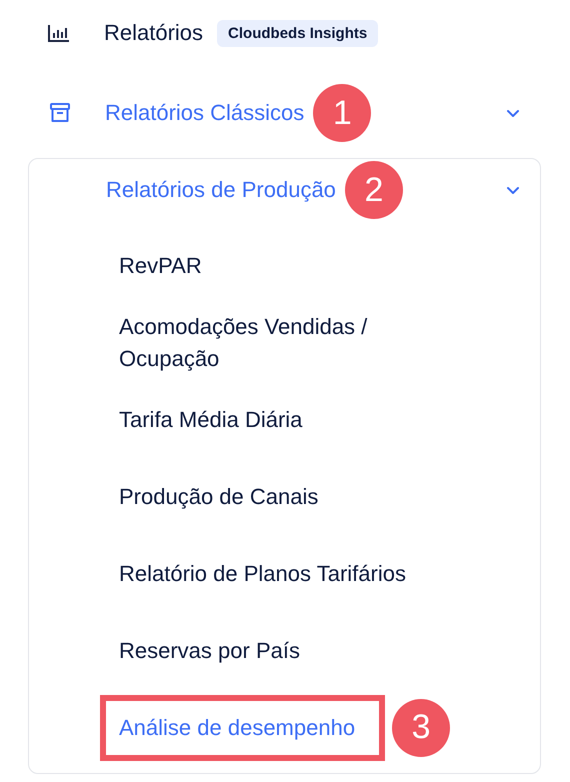  What do you see at coordinates (243, 727) in the screenshot?
I see `report-link: Análise de desempenho` at bounding box center [243, 727].